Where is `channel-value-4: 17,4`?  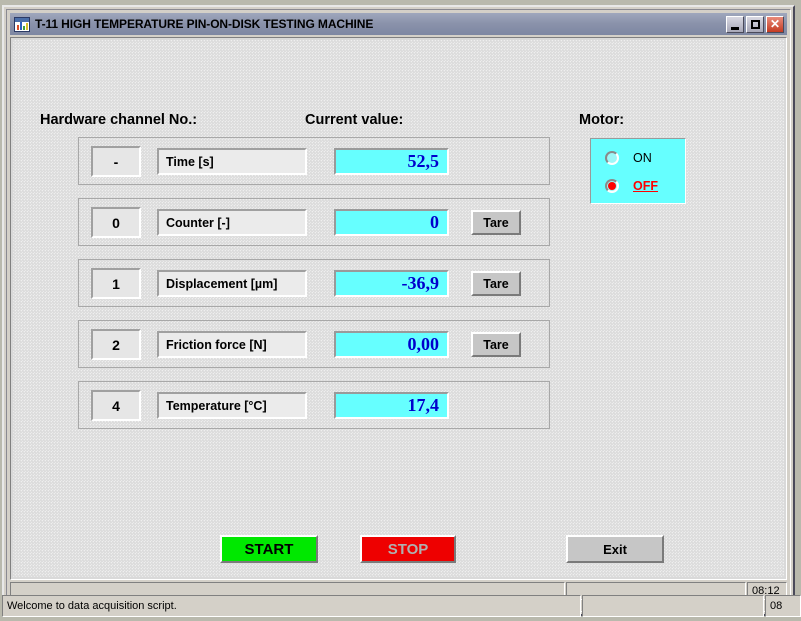 channel-value-4: 17,4 is located at coordinates (391, 405).